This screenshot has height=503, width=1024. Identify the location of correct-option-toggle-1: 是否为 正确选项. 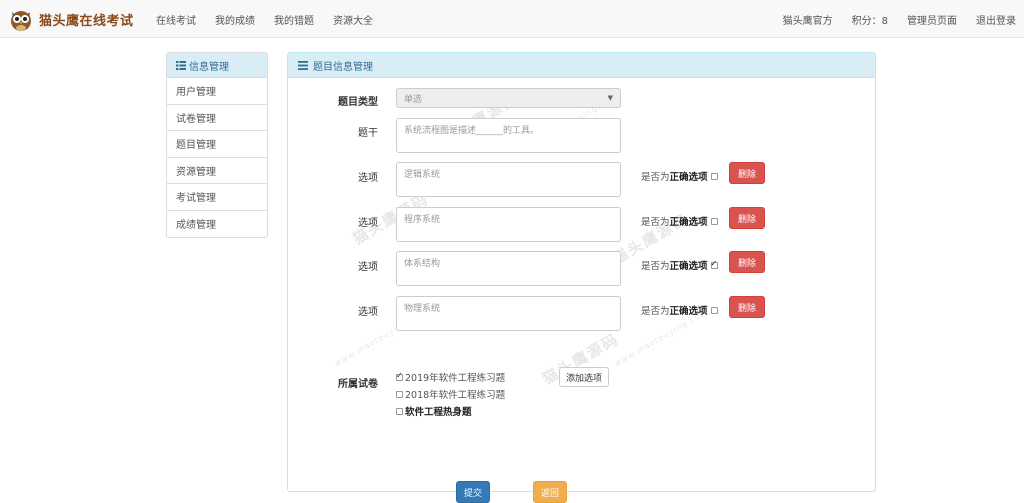
(679, 176).